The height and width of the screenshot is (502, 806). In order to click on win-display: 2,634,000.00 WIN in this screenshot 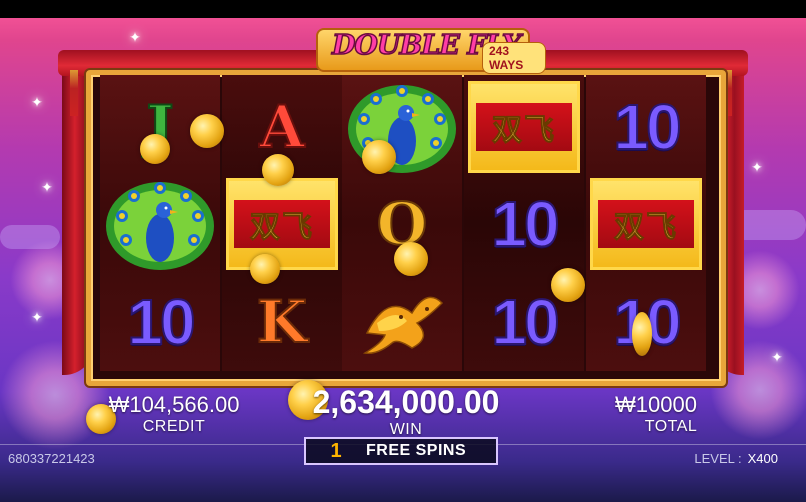, I will do `click(406, 411)`.